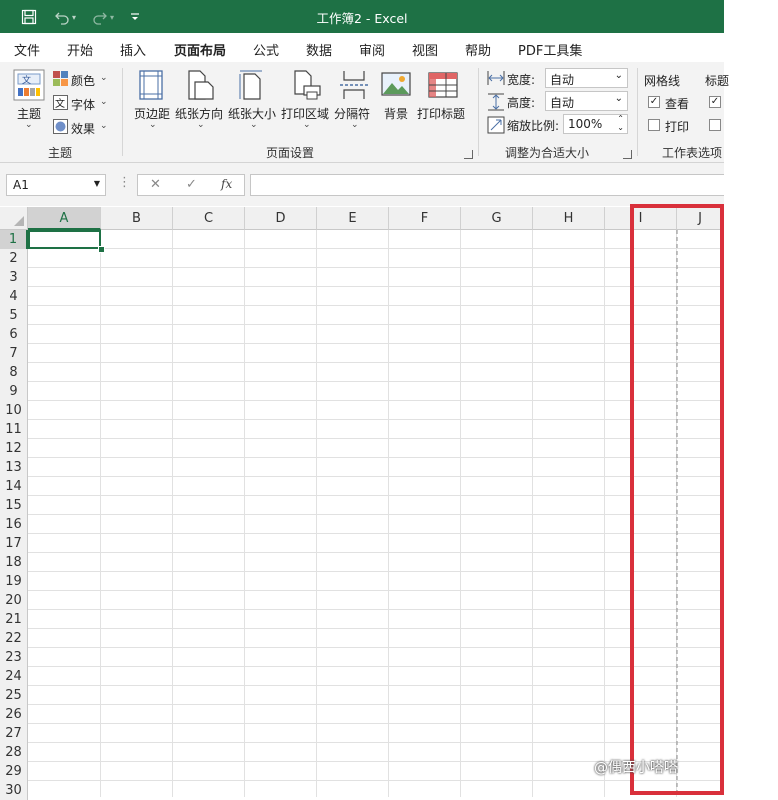 This screenshot has height=800, width=778. Describe the element at coordinates (14, 334) in the screenshot. I see `row-header-6: 6` at that location.